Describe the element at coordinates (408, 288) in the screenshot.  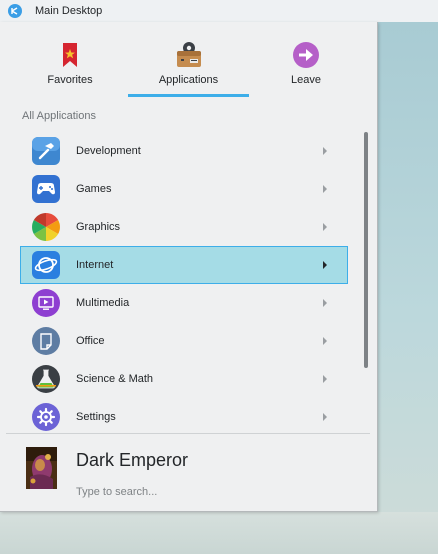
I see `desktop-background-strip` at that location.